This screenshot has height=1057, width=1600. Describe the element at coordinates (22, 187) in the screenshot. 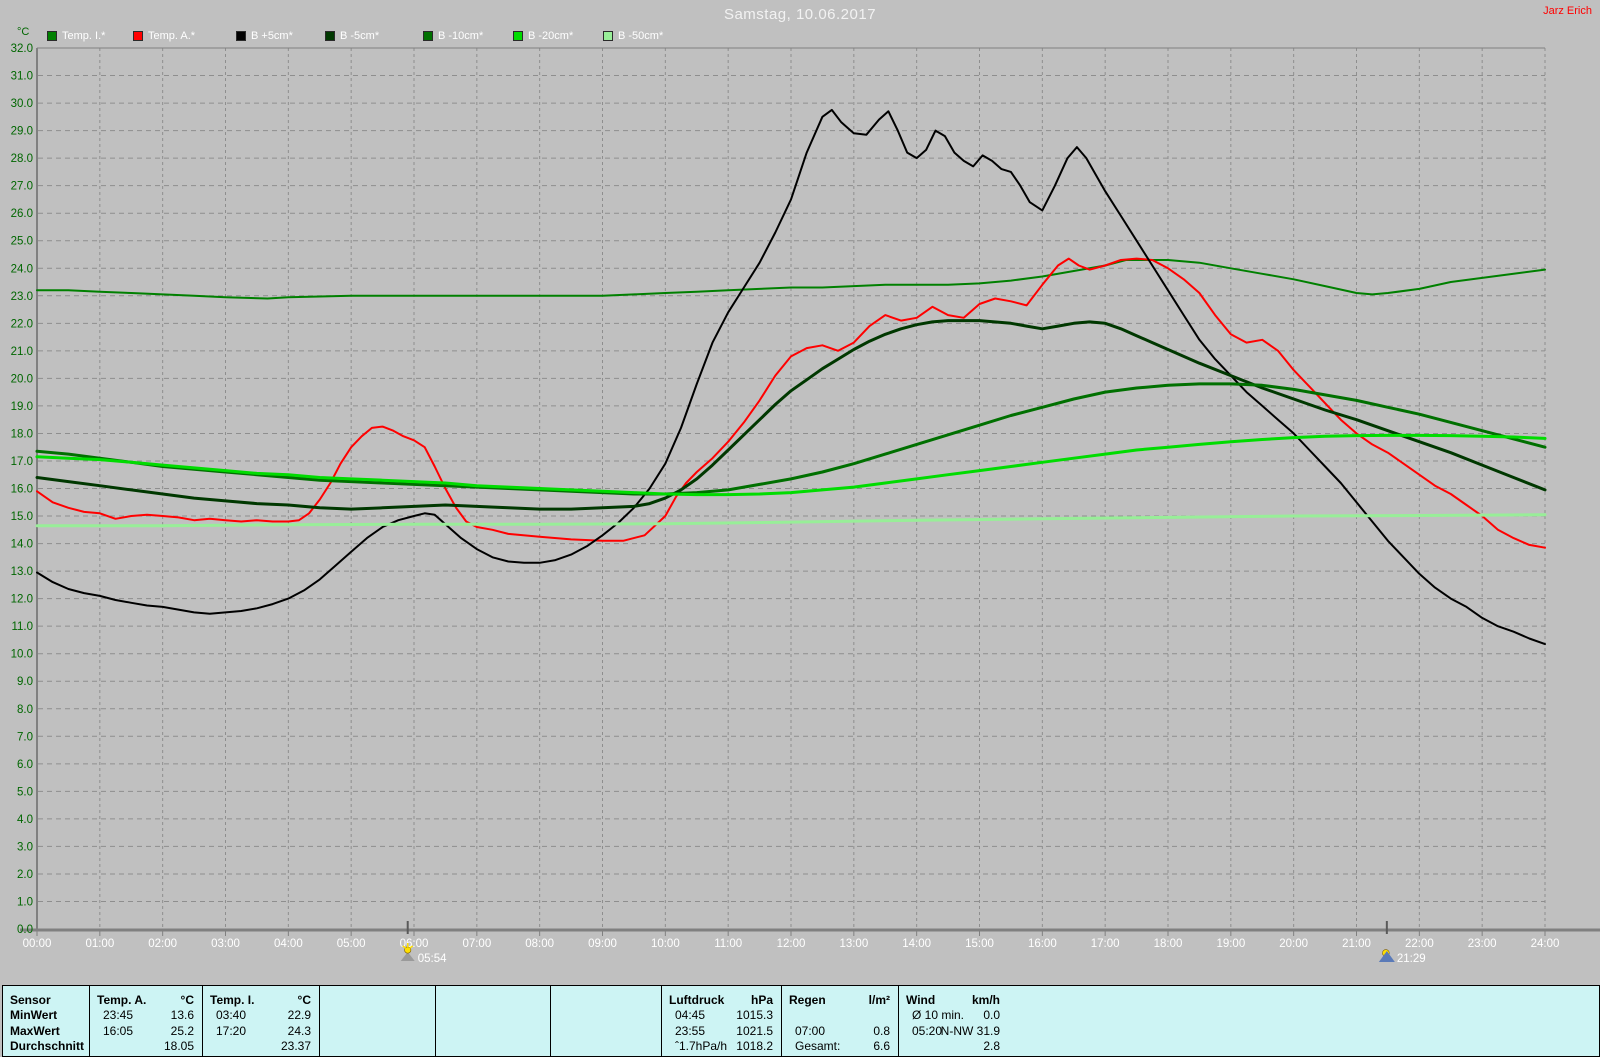

I see `y-tick-label: 27.0` at that location.